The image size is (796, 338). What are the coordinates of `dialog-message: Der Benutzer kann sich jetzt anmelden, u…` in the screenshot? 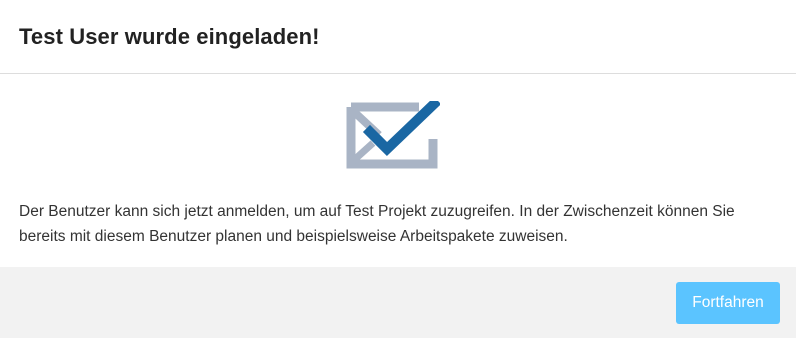 It's located at (377, 224).